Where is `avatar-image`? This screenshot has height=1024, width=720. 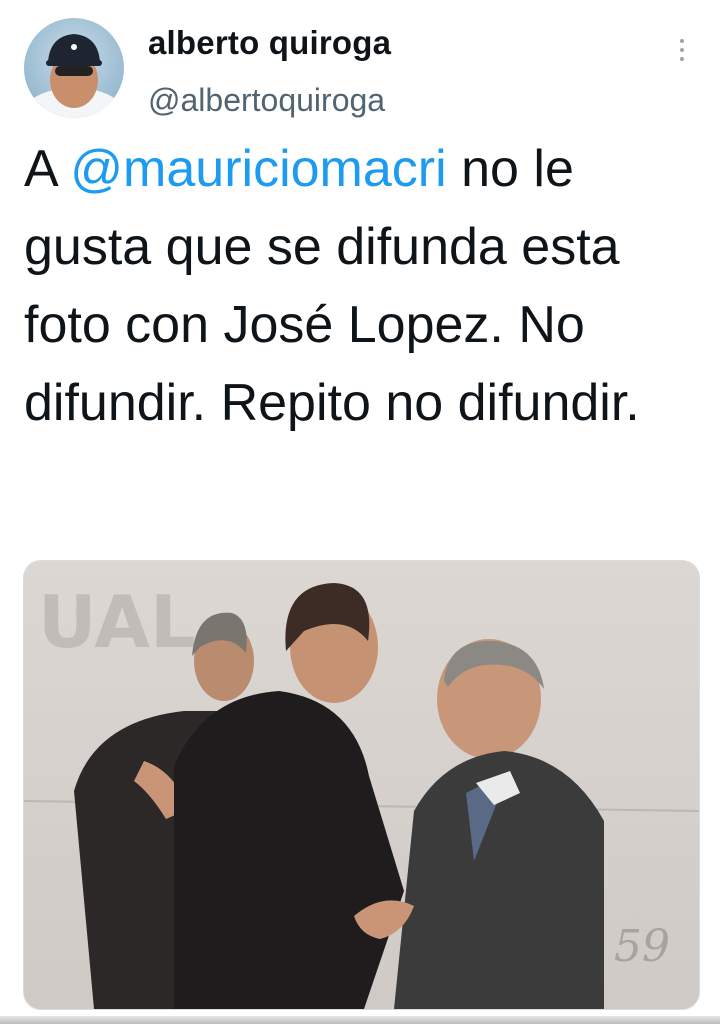
avatar-image is located at coordinates (74, 76).